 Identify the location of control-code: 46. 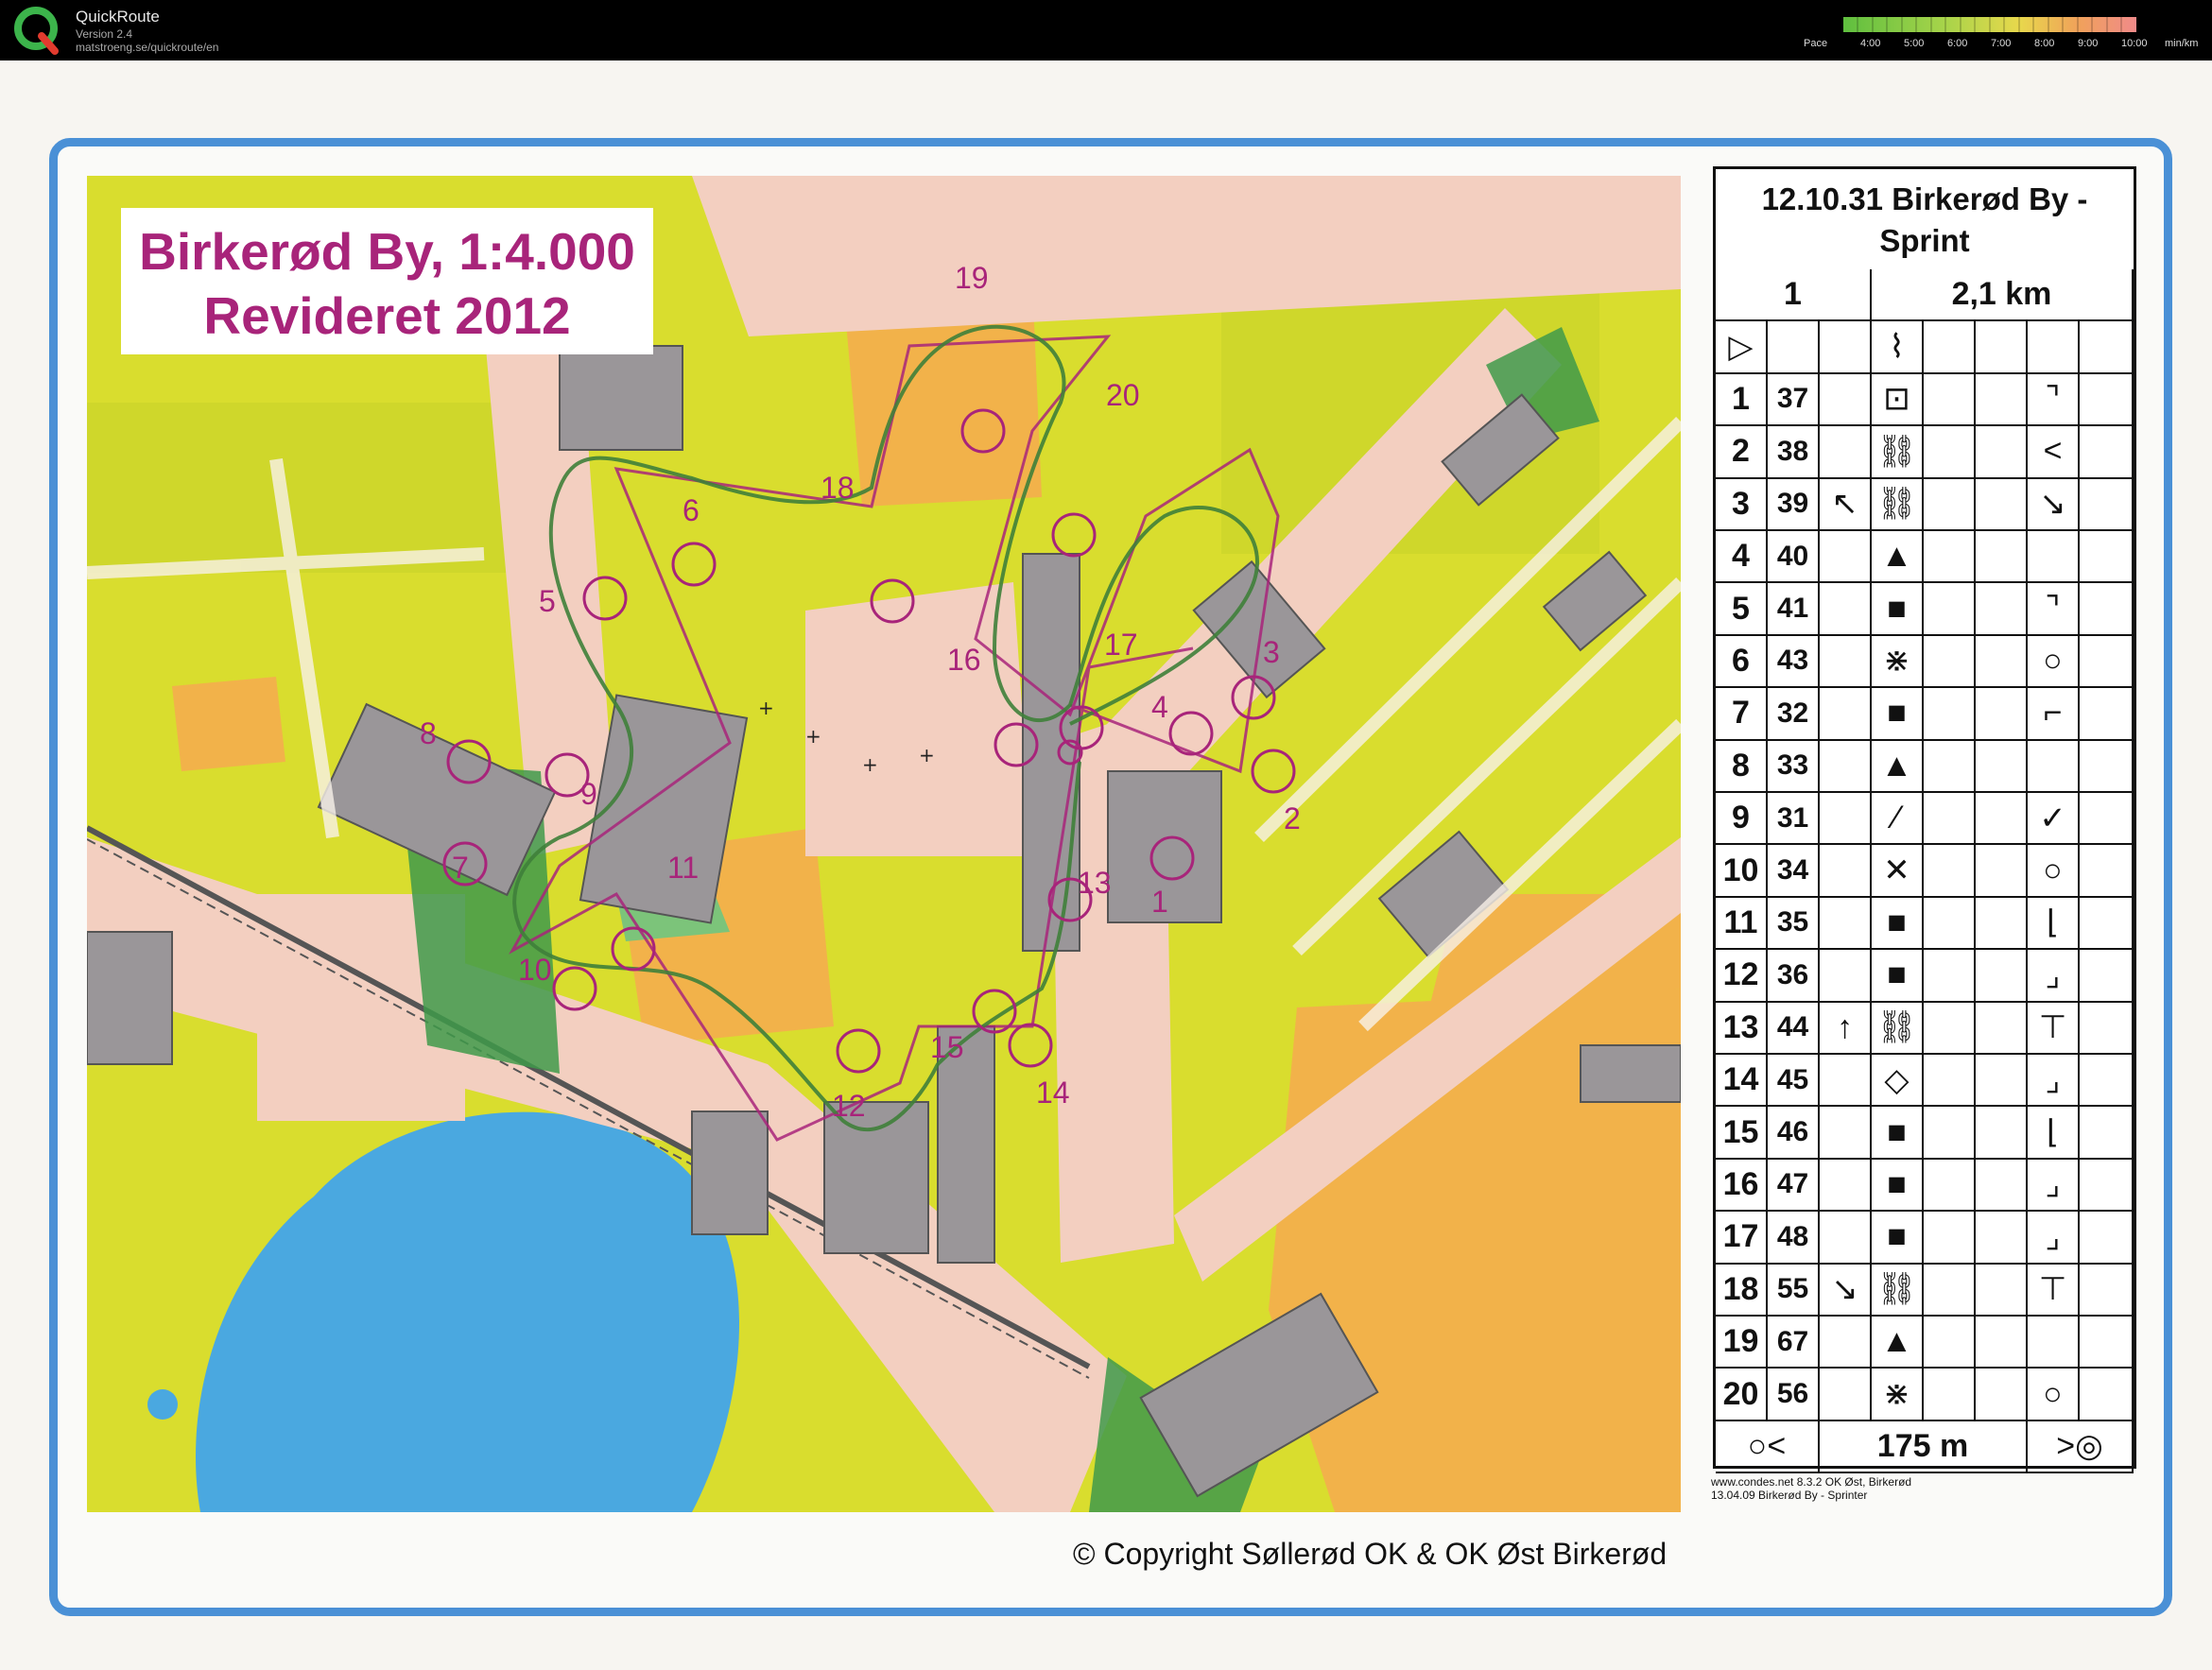
(1794, 1134).